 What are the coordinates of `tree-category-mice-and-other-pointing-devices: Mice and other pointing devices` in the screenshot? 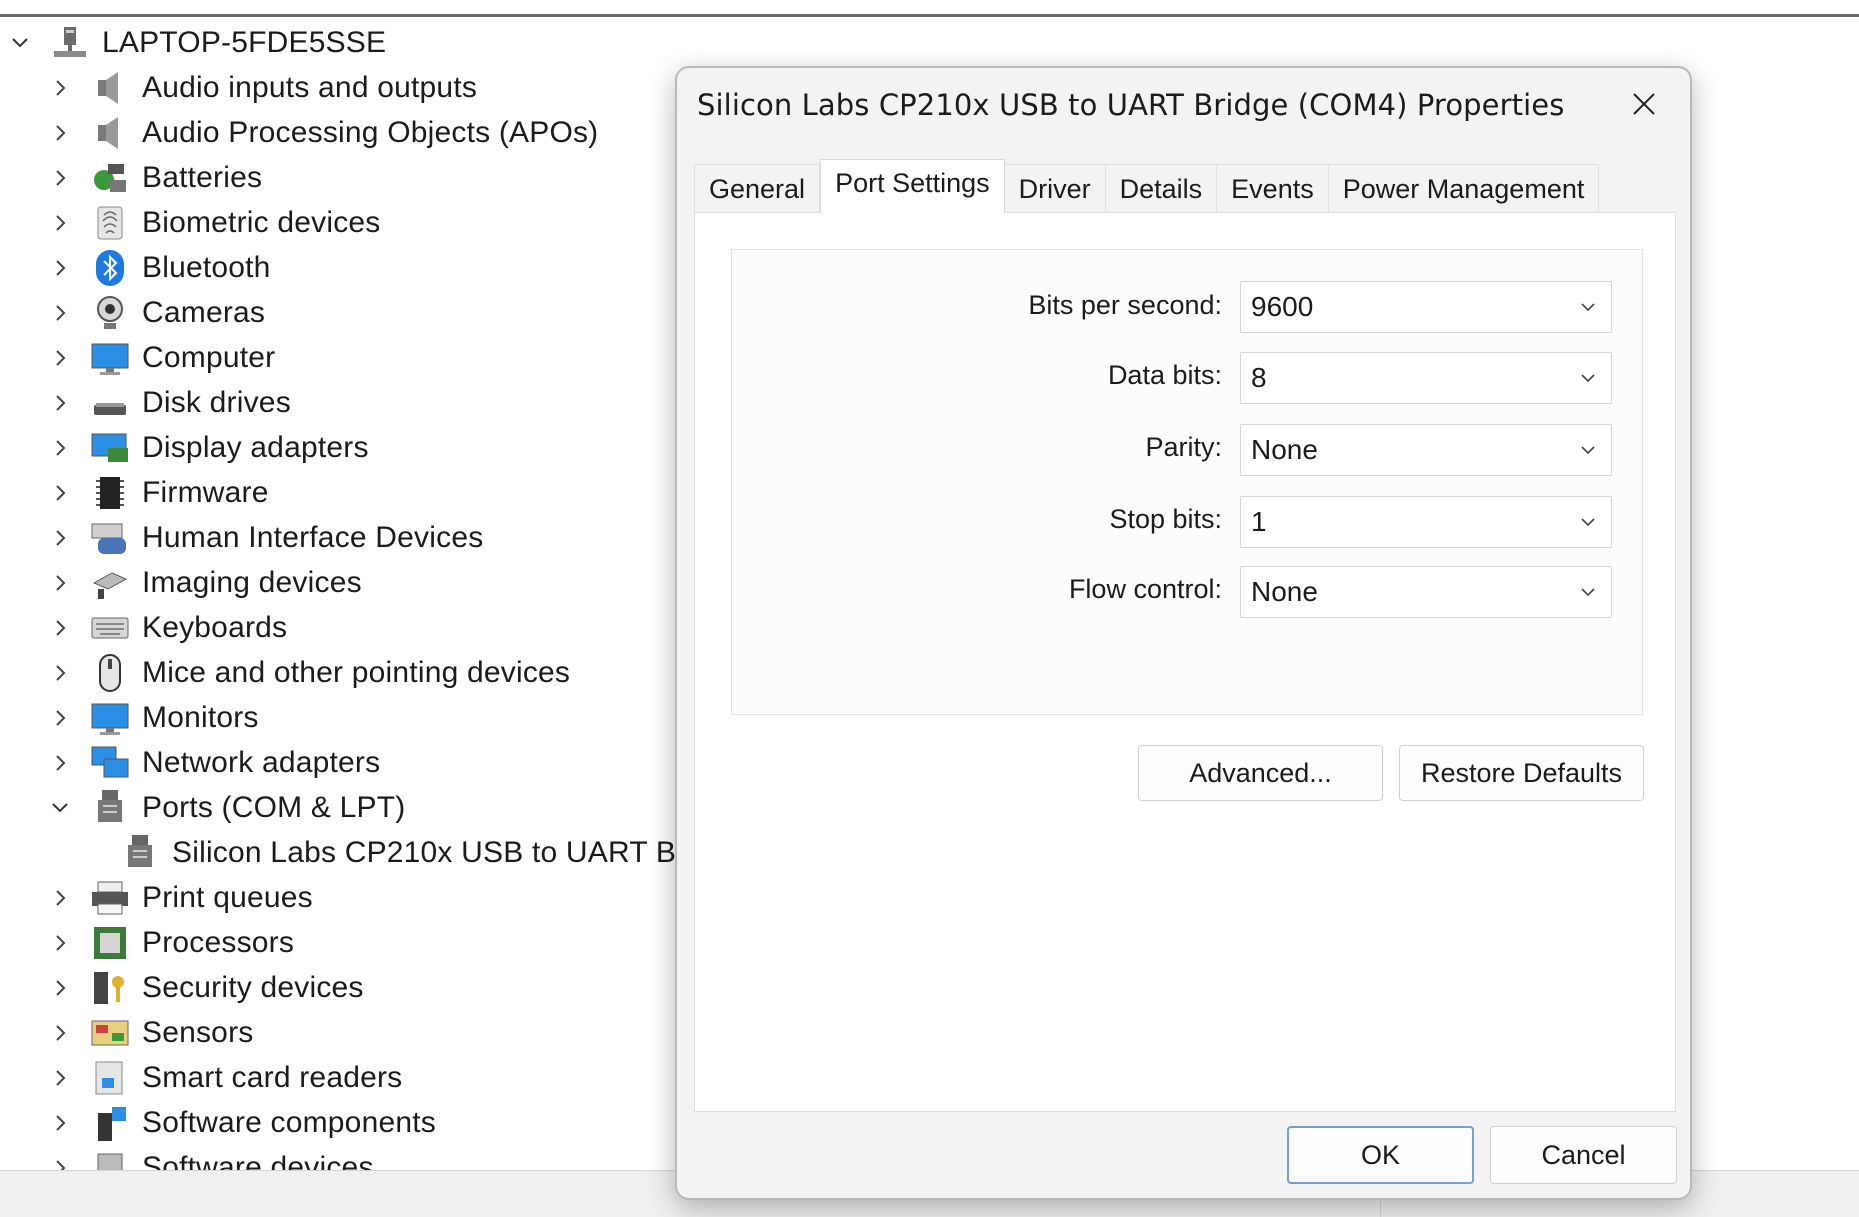 It's located at (309, 672).